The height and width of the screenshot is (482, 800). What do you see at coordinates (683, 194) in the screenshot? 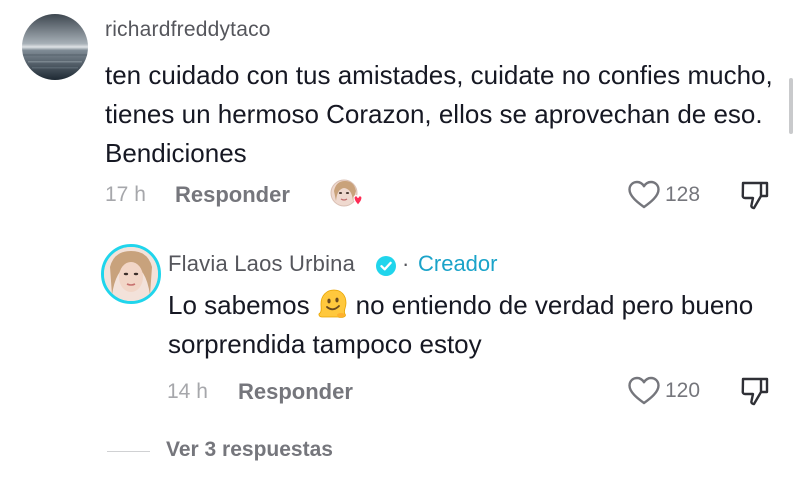
I see `like-count: 128` at bounding box center [683, 194].